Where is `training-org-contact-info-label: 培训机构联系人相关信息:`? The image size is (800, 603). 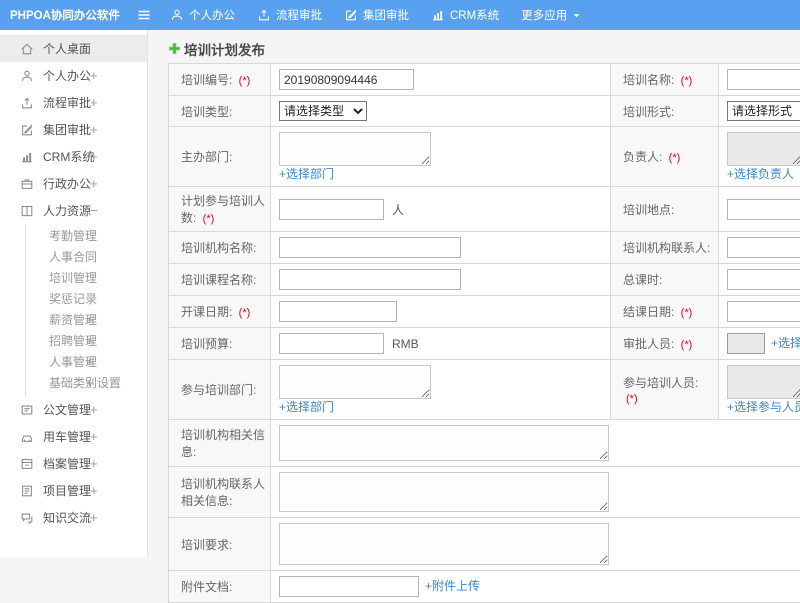 training-org-contact-info-label: 培训机构联系人相关信息: is located at coordinates (219, 492).